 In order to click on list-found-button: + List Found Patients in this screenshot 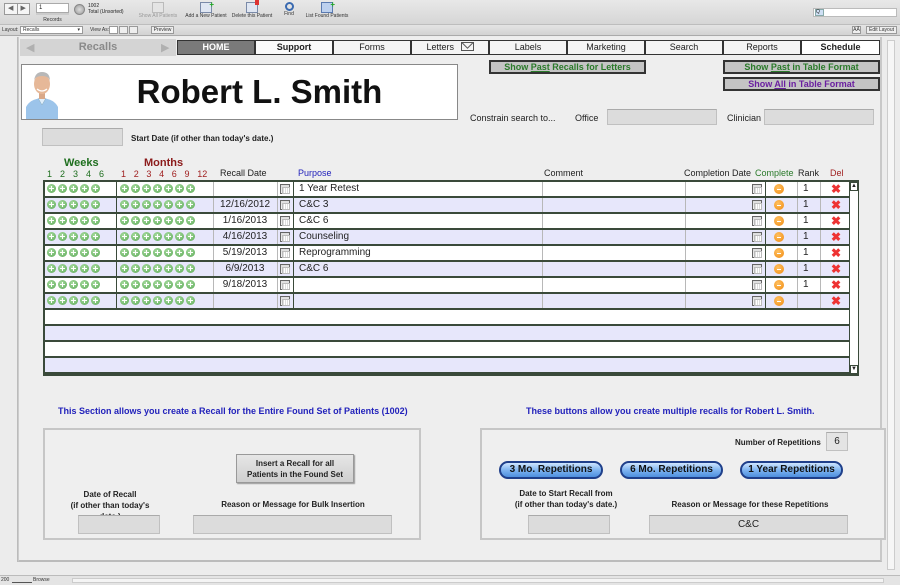, I will do `click(327, 9)`.